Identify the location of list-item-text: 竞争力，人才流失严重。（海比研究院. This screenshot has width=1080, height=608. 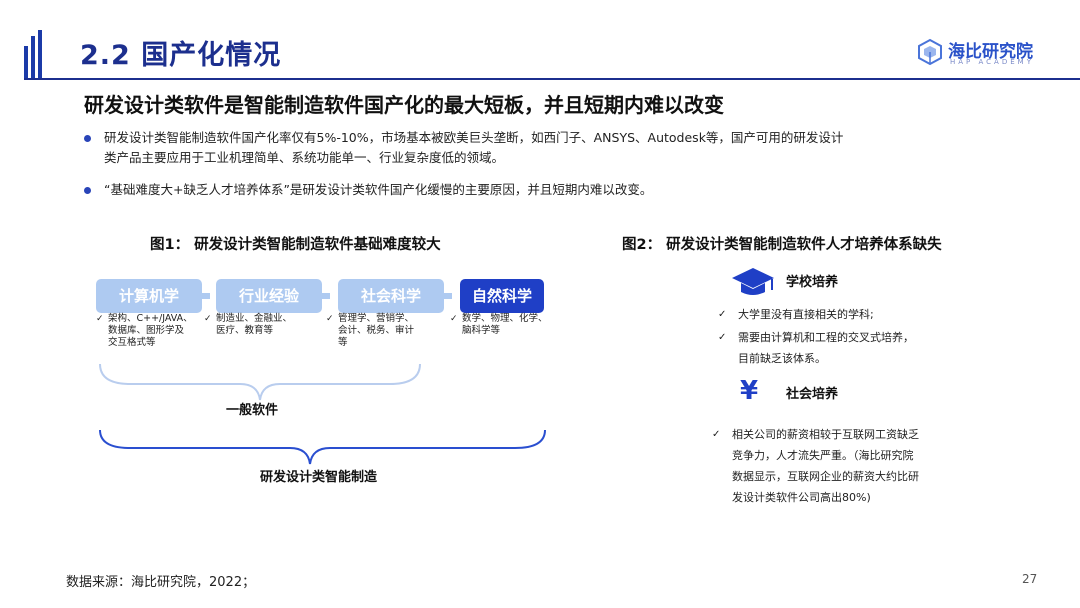
(823, 455).